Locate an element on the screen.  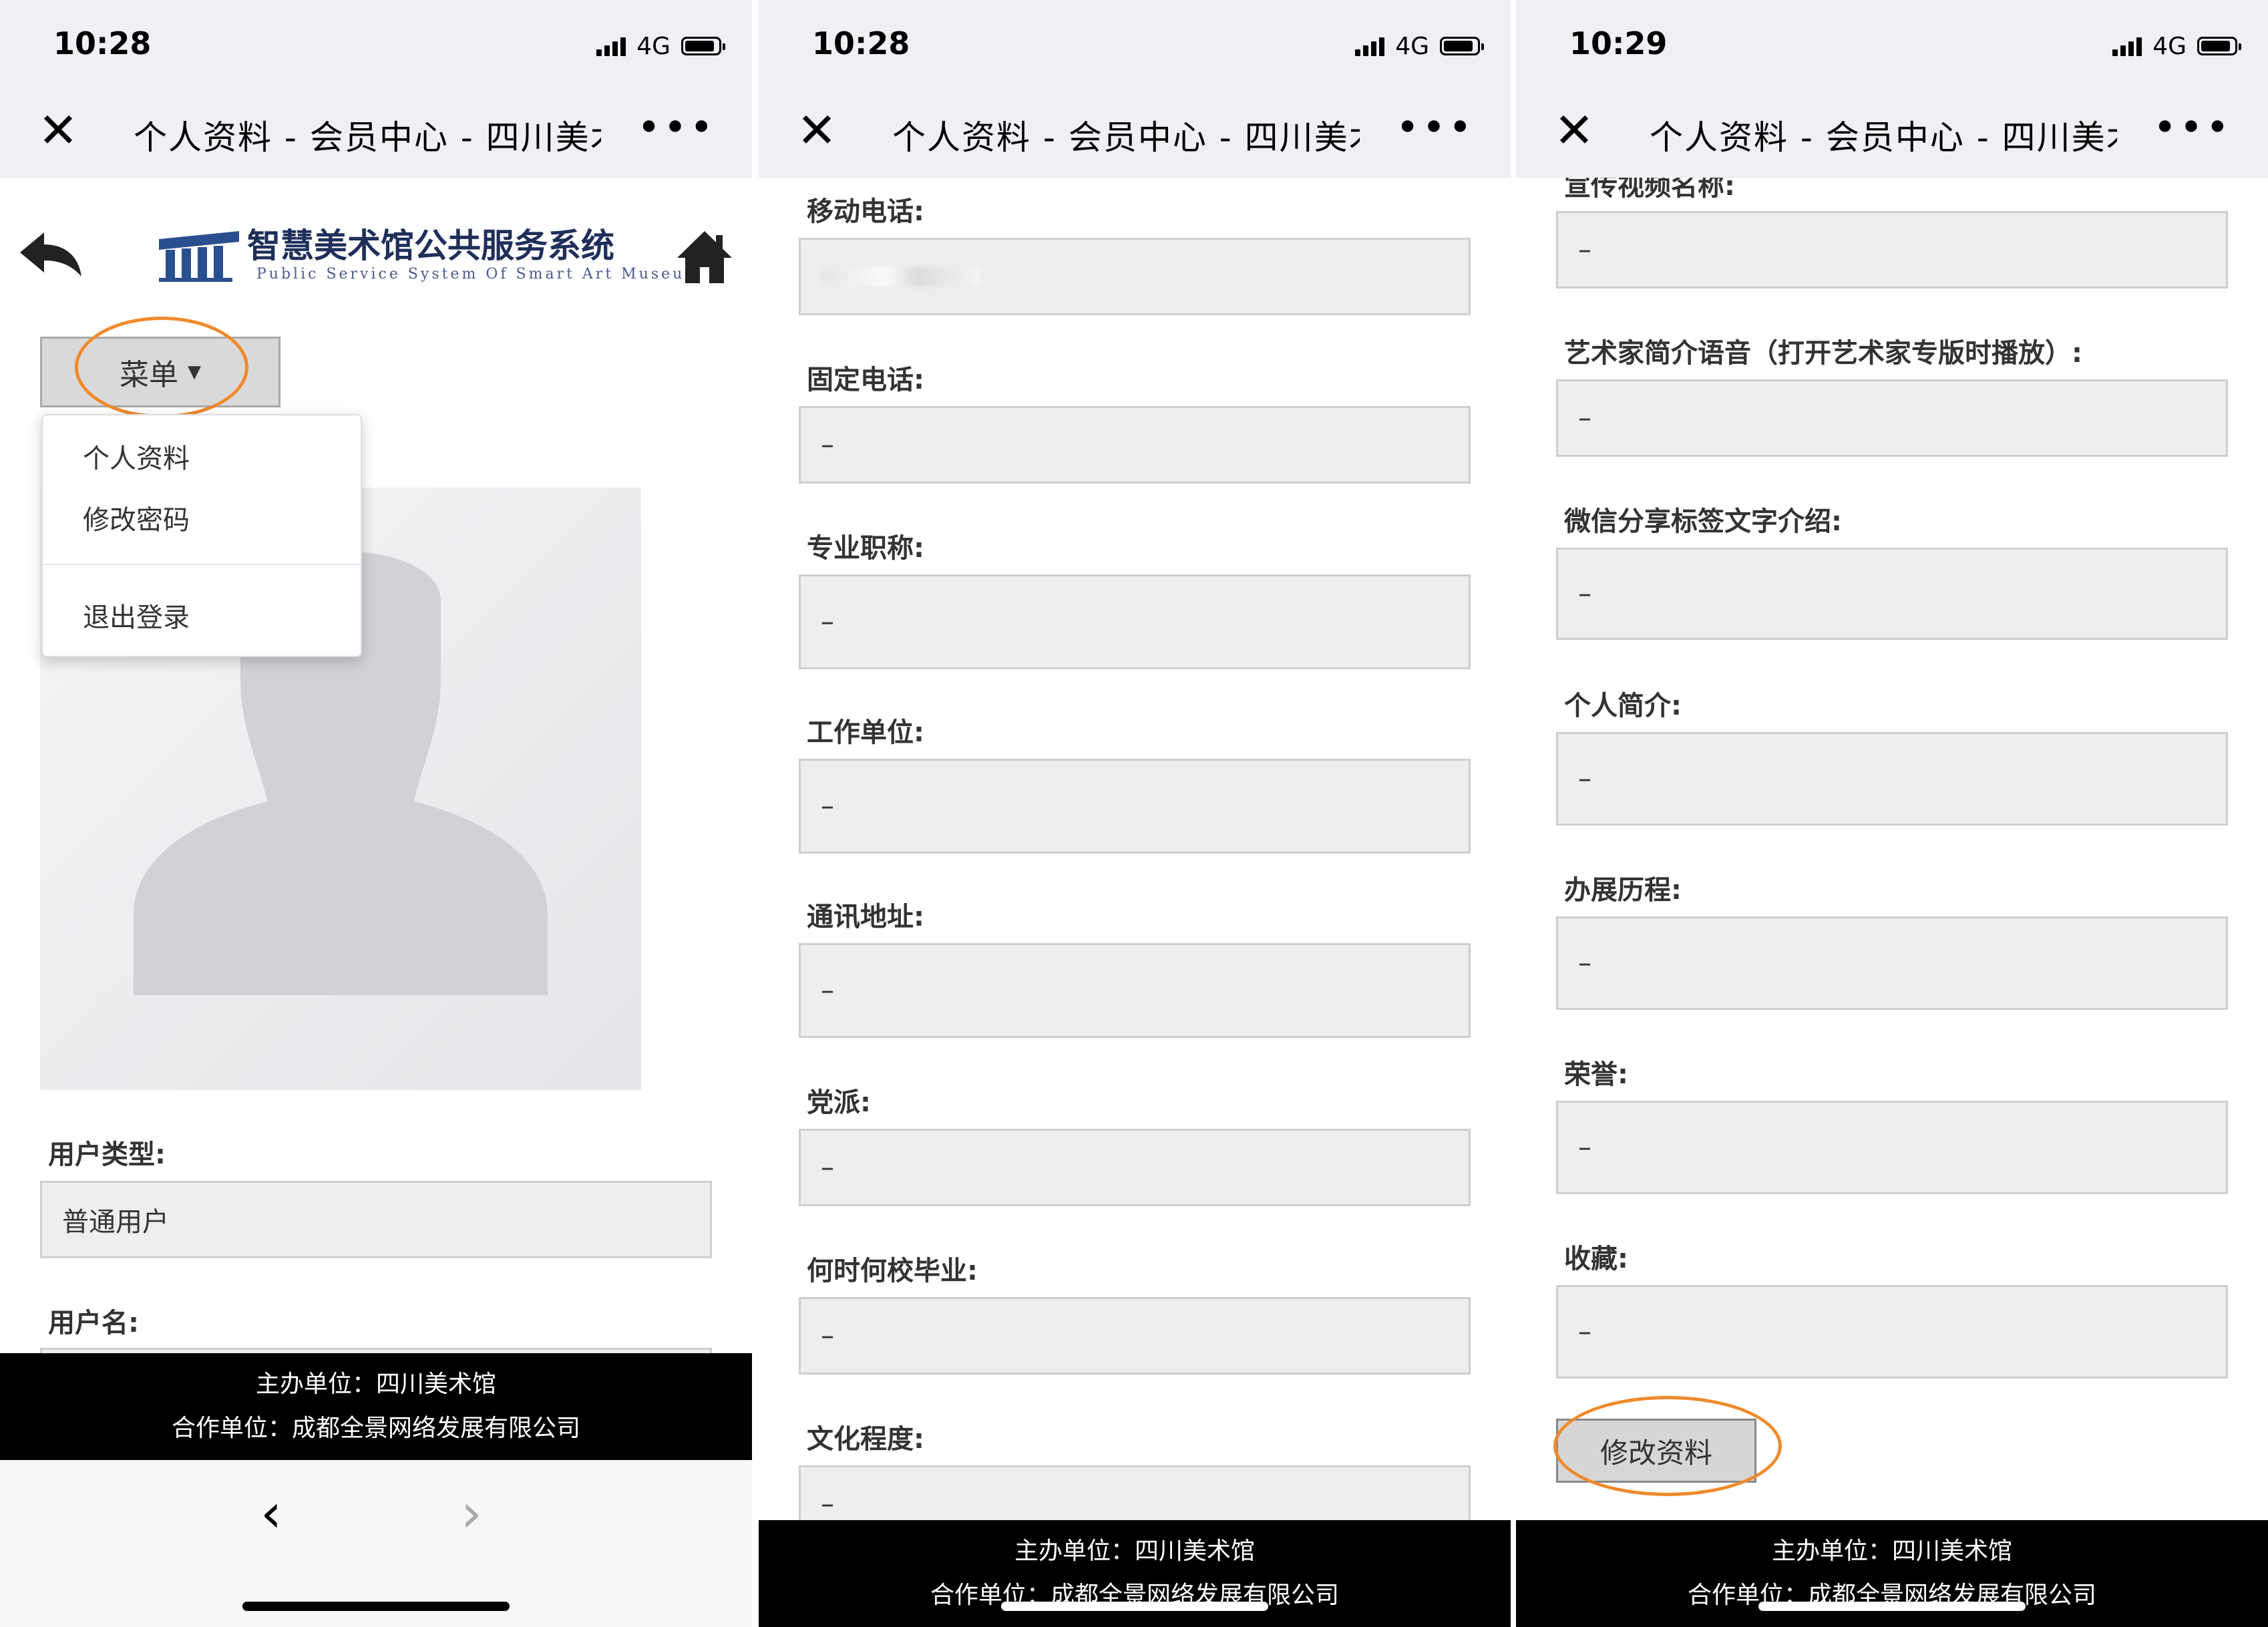
browser-toolbar: ‹ › is located at coordinates (376, 1543).